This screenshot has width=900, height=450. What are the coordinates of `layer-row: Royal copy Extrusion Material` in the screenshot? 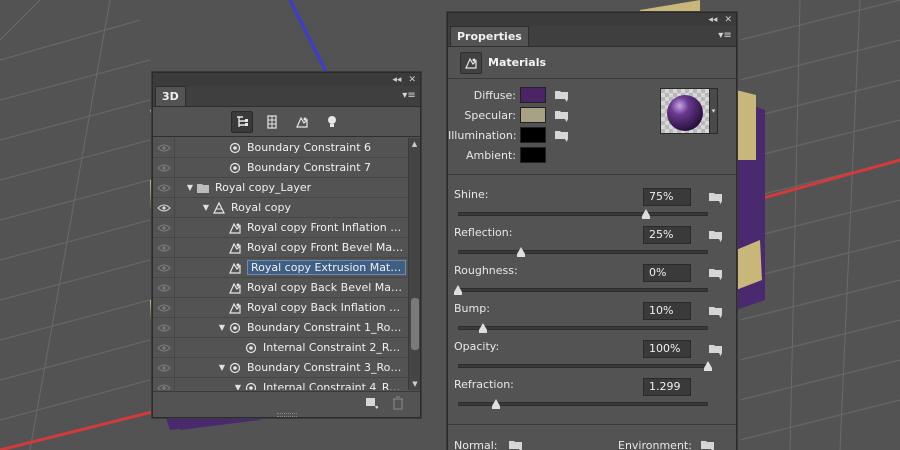 It's located at (280, 267).